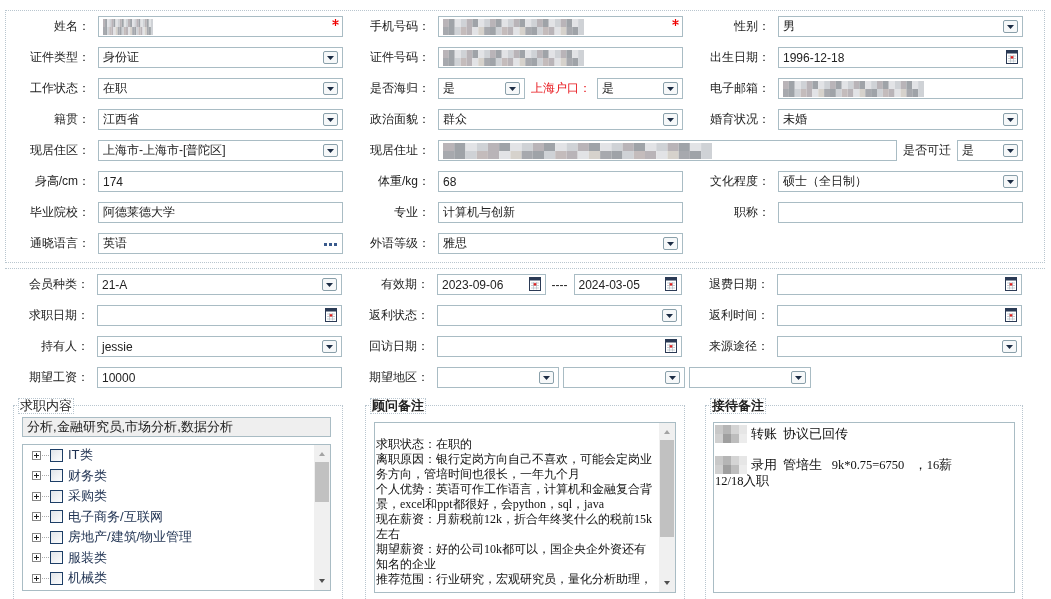 The width and height of the screenshot is (1051, 599). Describe the element at coordinates (406, 564) in the screenshot. I see `note-line: 知名的企业` at that location.